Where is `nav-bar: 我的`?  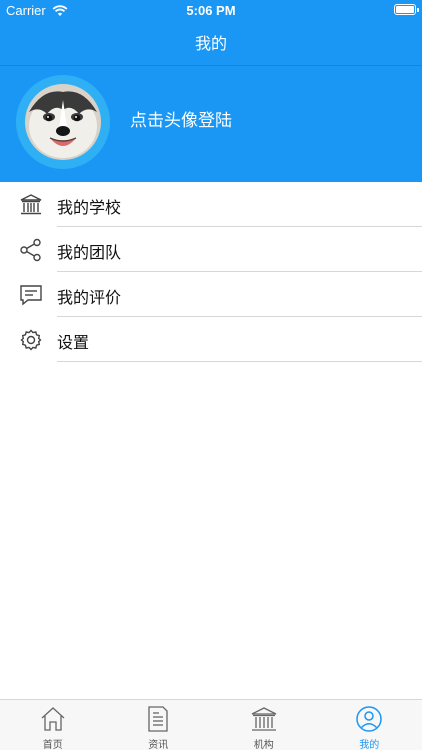 nav-bar: 我的 is located at coordinates (211, 44).